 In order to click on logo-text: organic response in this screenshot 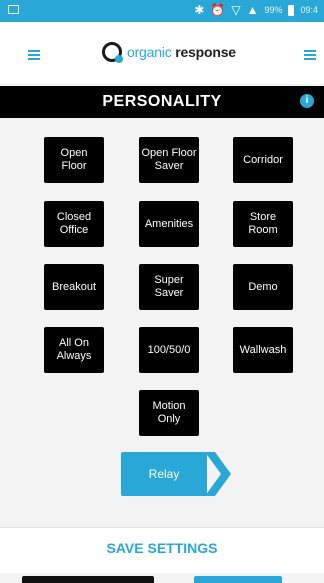, I will do `click(181, 52)`.